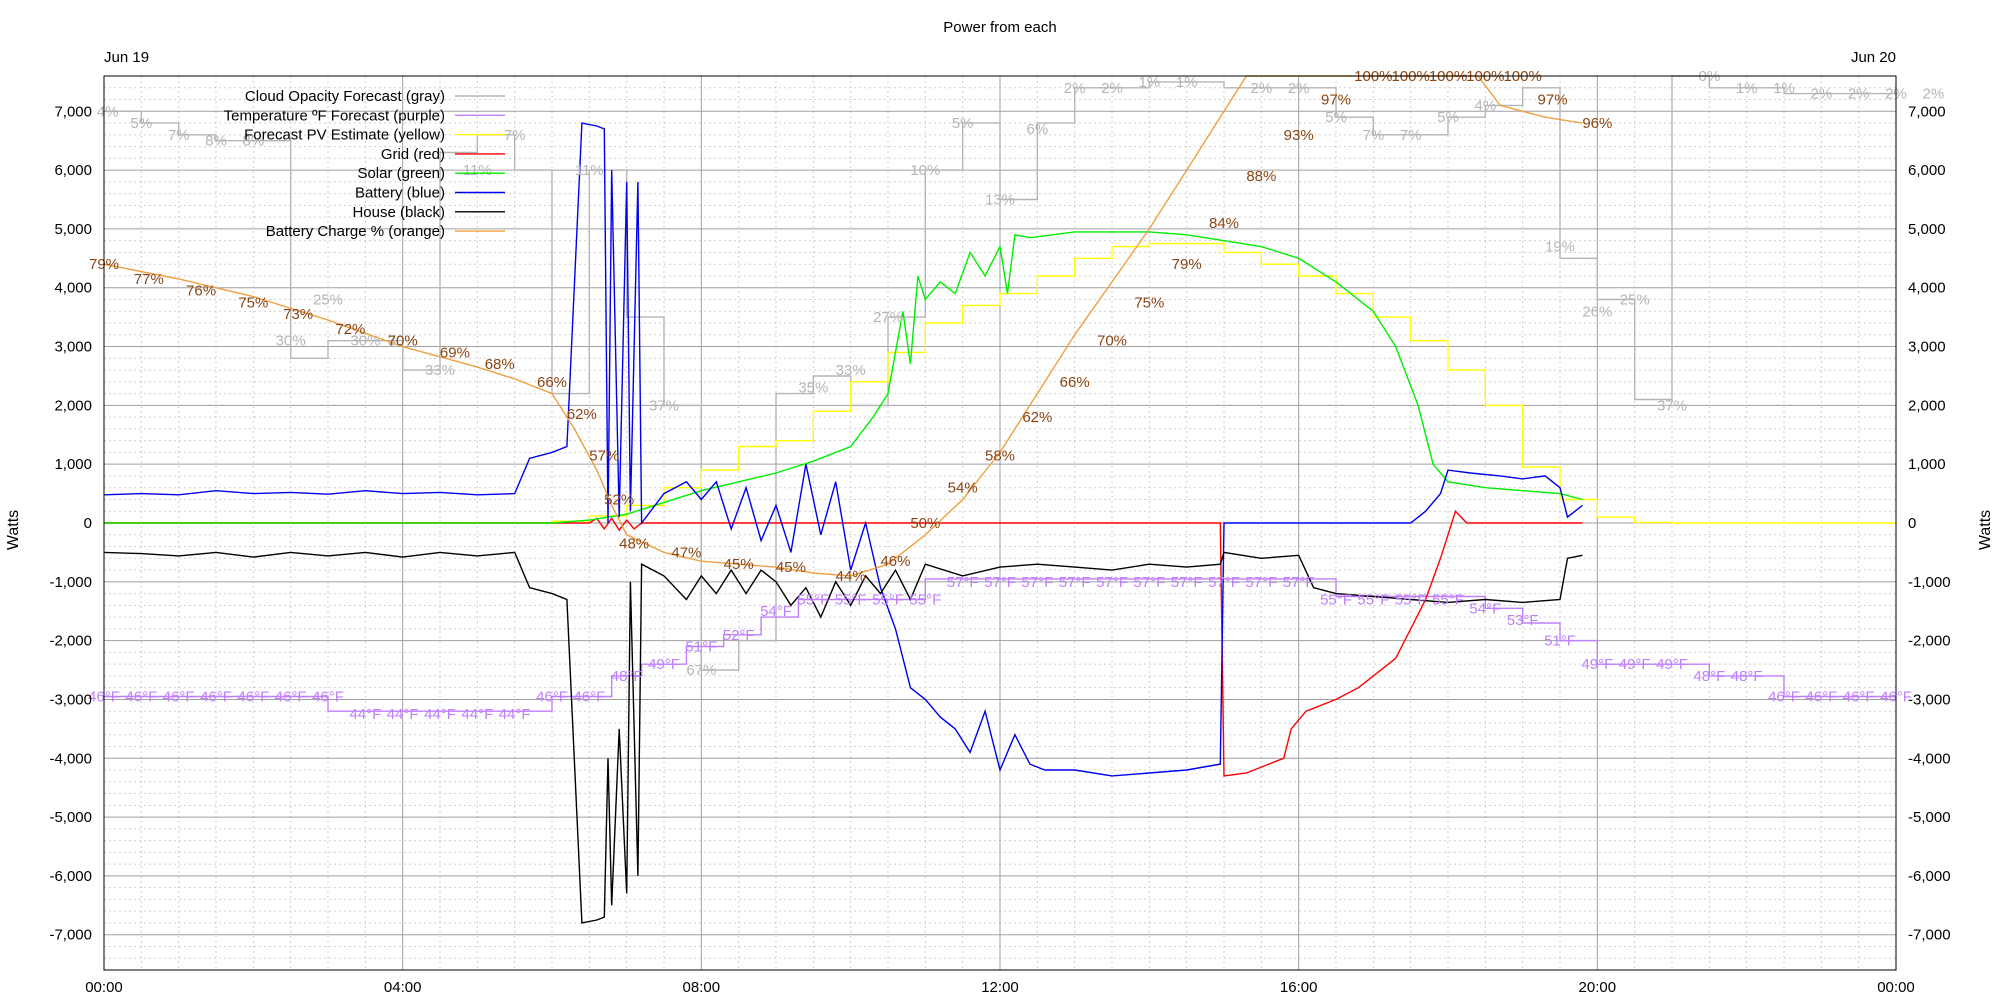 This screenshot has width=2000, height=1000. What do you see at coordinates (88, 523) in the screenshot?
I see `y-tick-label-left: 0` at bounding box center [88, 523].